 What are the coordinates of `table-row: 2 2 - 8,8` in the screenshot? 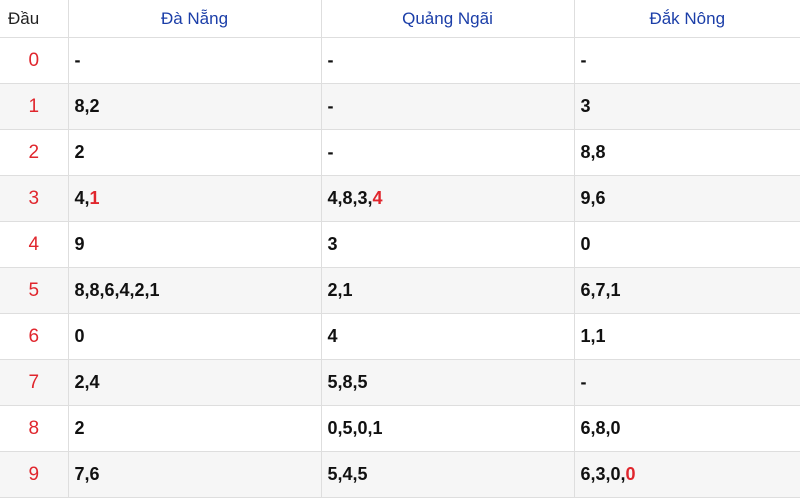 It's located at (400, 152).